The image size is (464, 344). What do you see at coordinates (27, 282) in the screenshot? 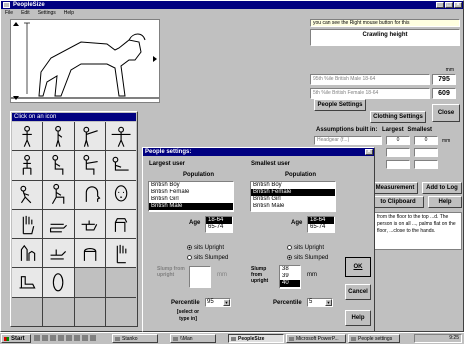
I see `foot-side-icon` at bounding box center [27, 282].